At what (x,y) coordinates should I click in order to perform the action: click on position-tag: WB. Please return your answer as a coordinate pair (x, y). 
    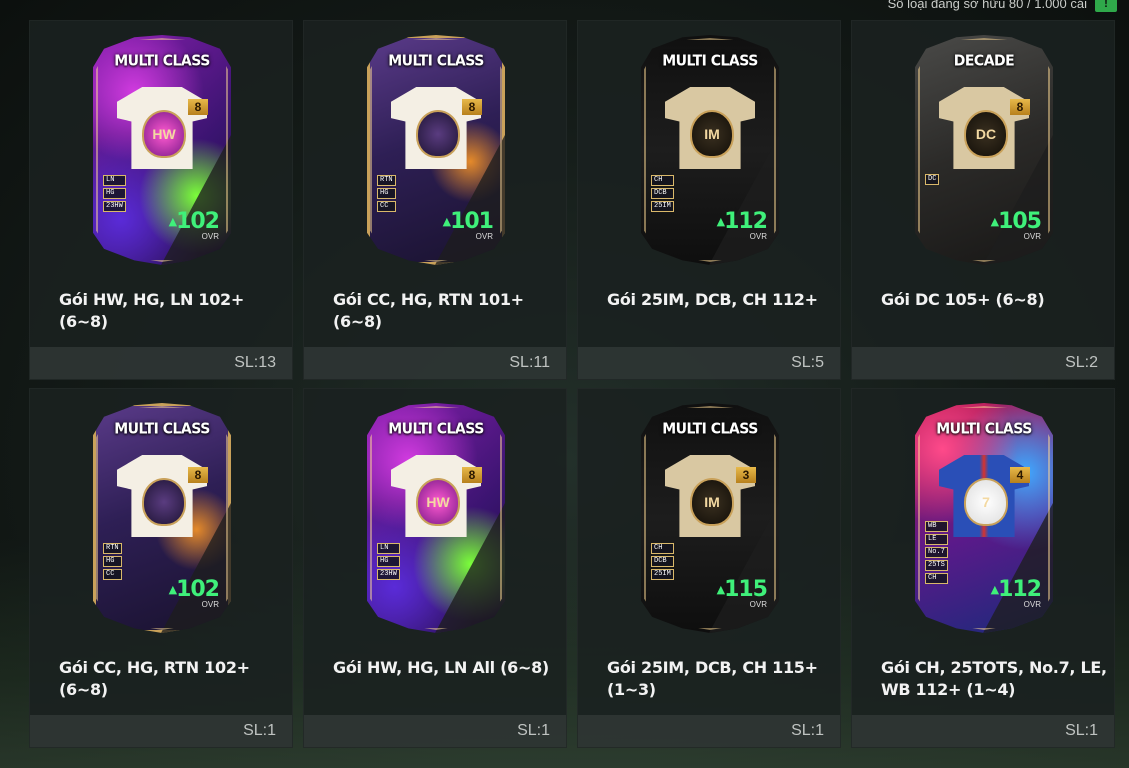
    Looking at the image, I should click on (936, 526).